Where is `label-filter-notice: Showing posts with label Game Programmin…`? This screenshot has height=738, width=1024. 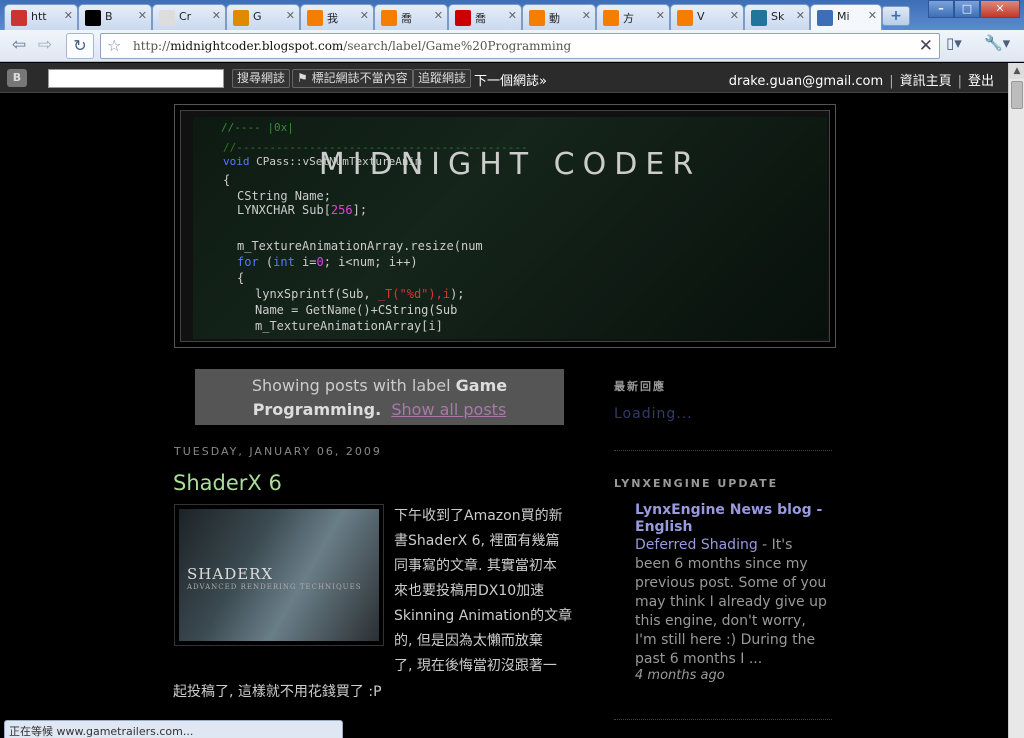
label-filter-notice: Showing posts with label Game Programmin… is located at coordinates (379, 397).